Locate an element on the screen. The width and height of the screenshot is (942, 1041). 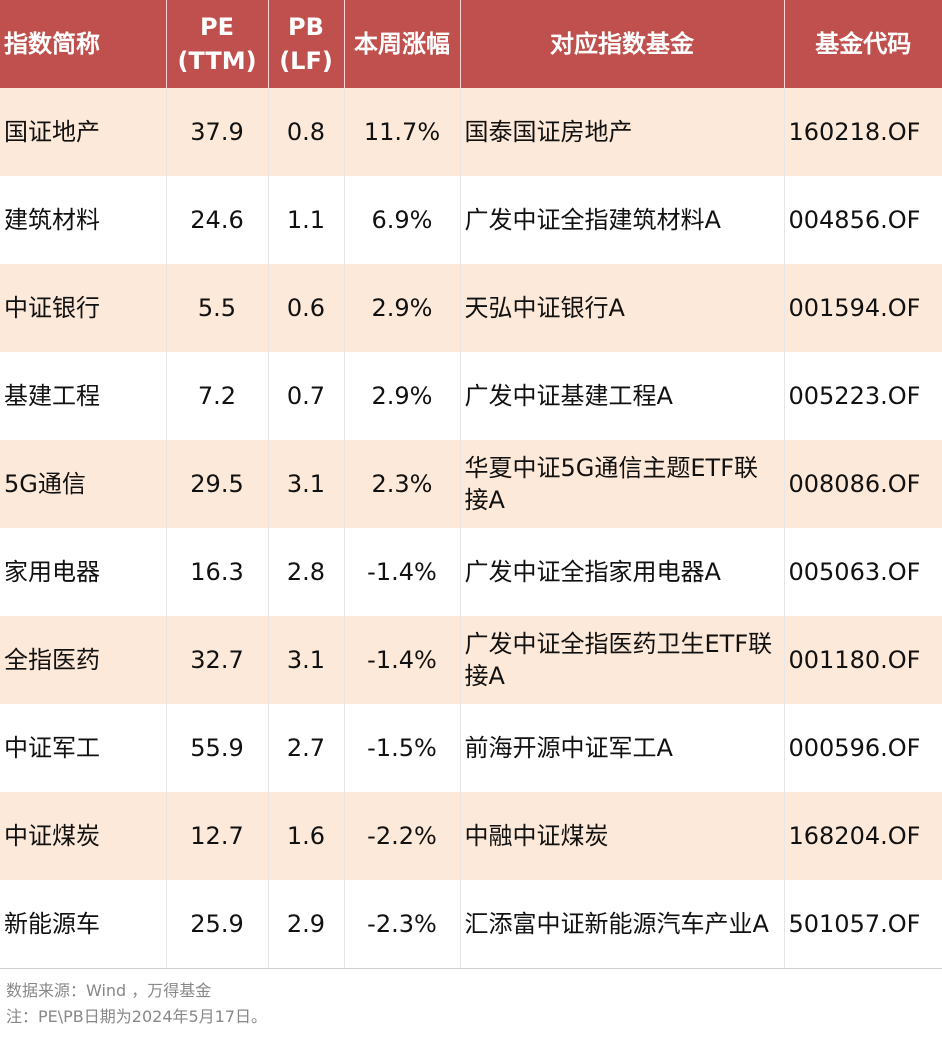
cell-weekly-change: -1.5% is located at coordinates (402, 748).